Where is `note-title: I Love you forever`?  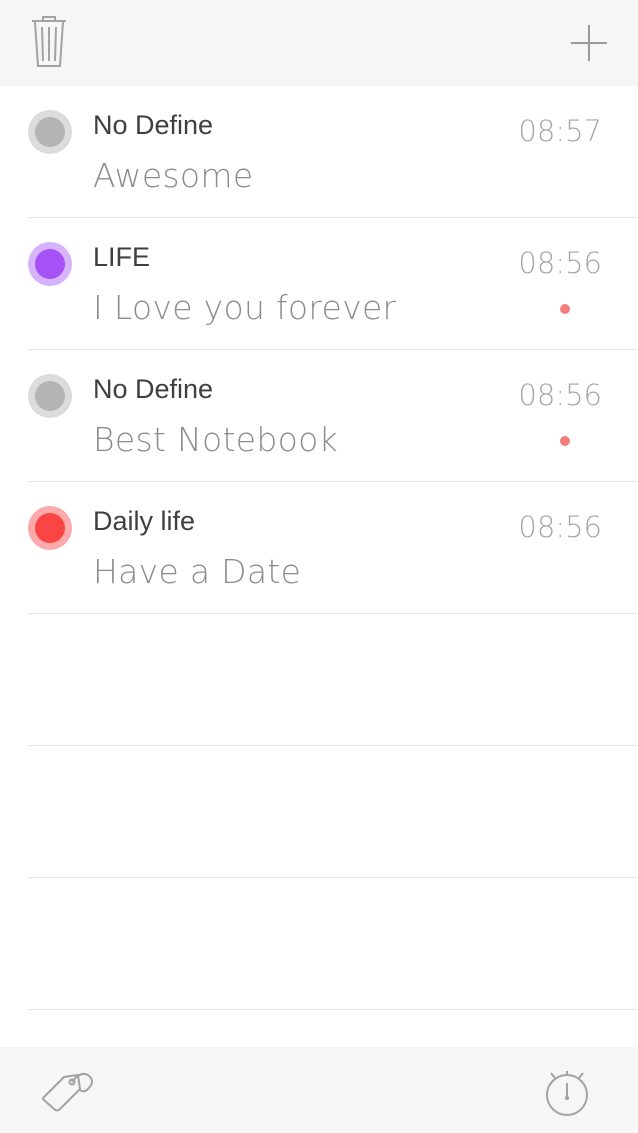
note-title: I Love you forever is located at coordinates (245, 307).